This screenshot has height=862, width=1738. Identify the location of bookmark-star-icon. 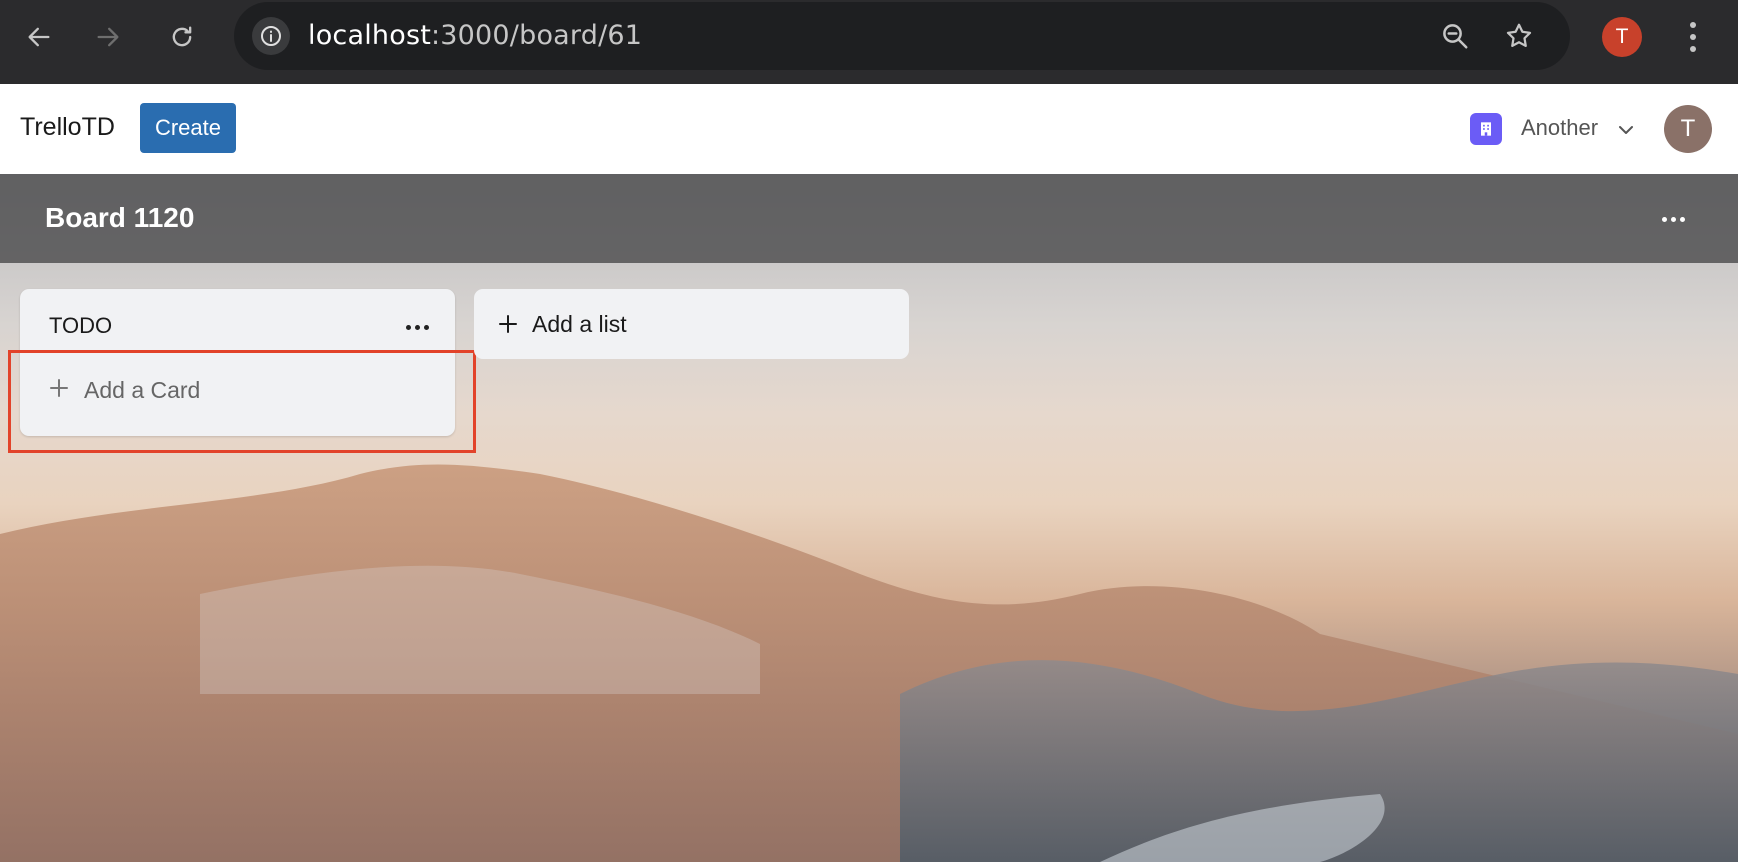
(1519, 36).